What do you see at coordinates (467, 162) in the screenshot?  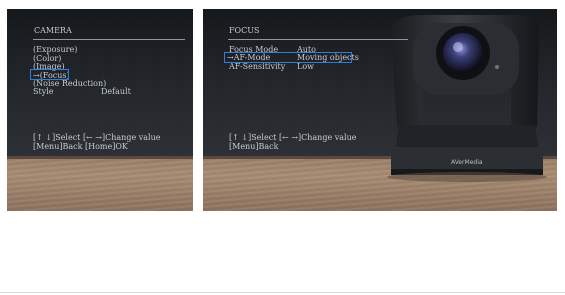 I see `camera-brand-logo: AVerMedia` at bounding box center [467, 162].